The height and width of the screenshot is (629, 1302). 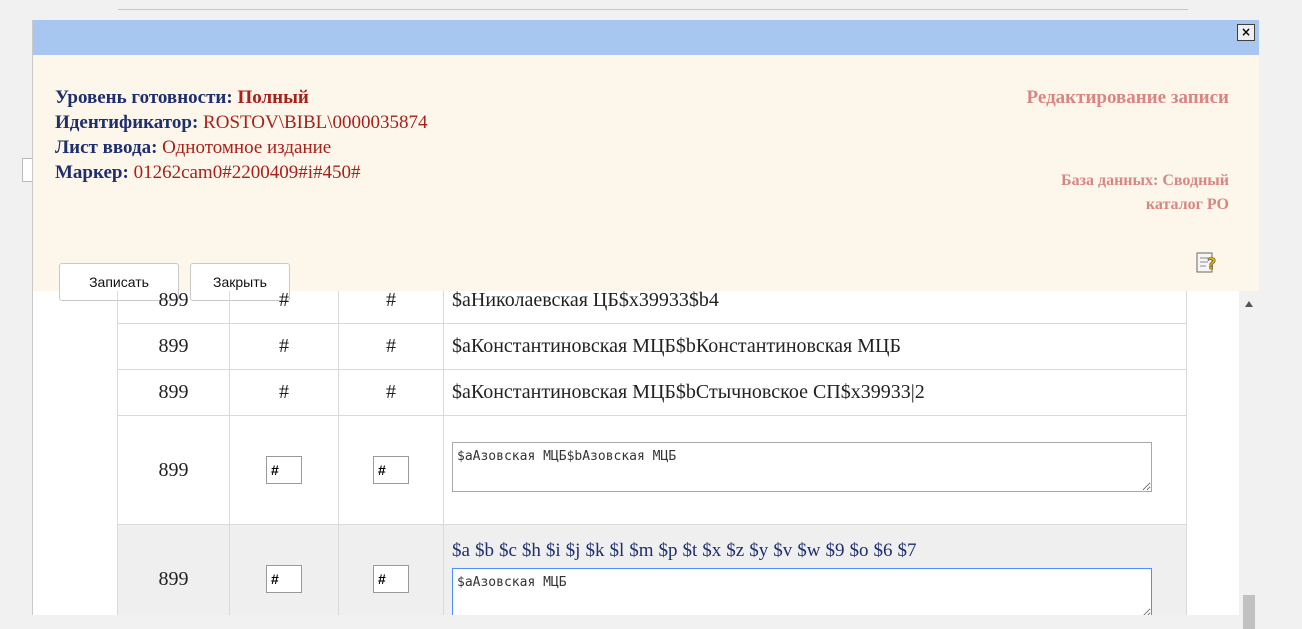 I want to click on identifier-value: ROSTOV\BIBL\0000035874, so click(x=315, y=122).